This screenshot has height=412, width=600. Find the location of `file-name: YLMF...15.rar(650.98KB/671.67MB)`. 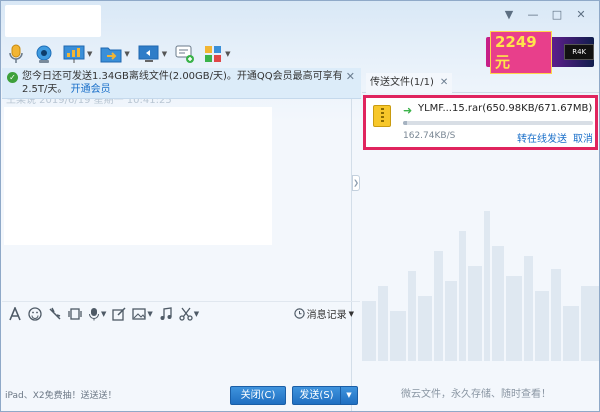

file-name: YLMF...15.rar(650.98KB/671.67MB) is located at coordinates (505, 108).